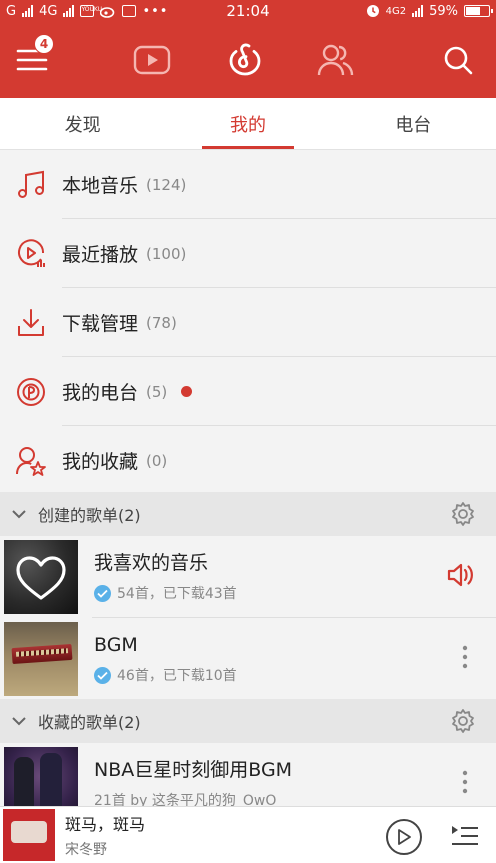 The image size is (496, 863). What do you see at coordinates (82, 123) in the screenshot?
I see `tab-discover: 发现` at bounding box center [82, 123].